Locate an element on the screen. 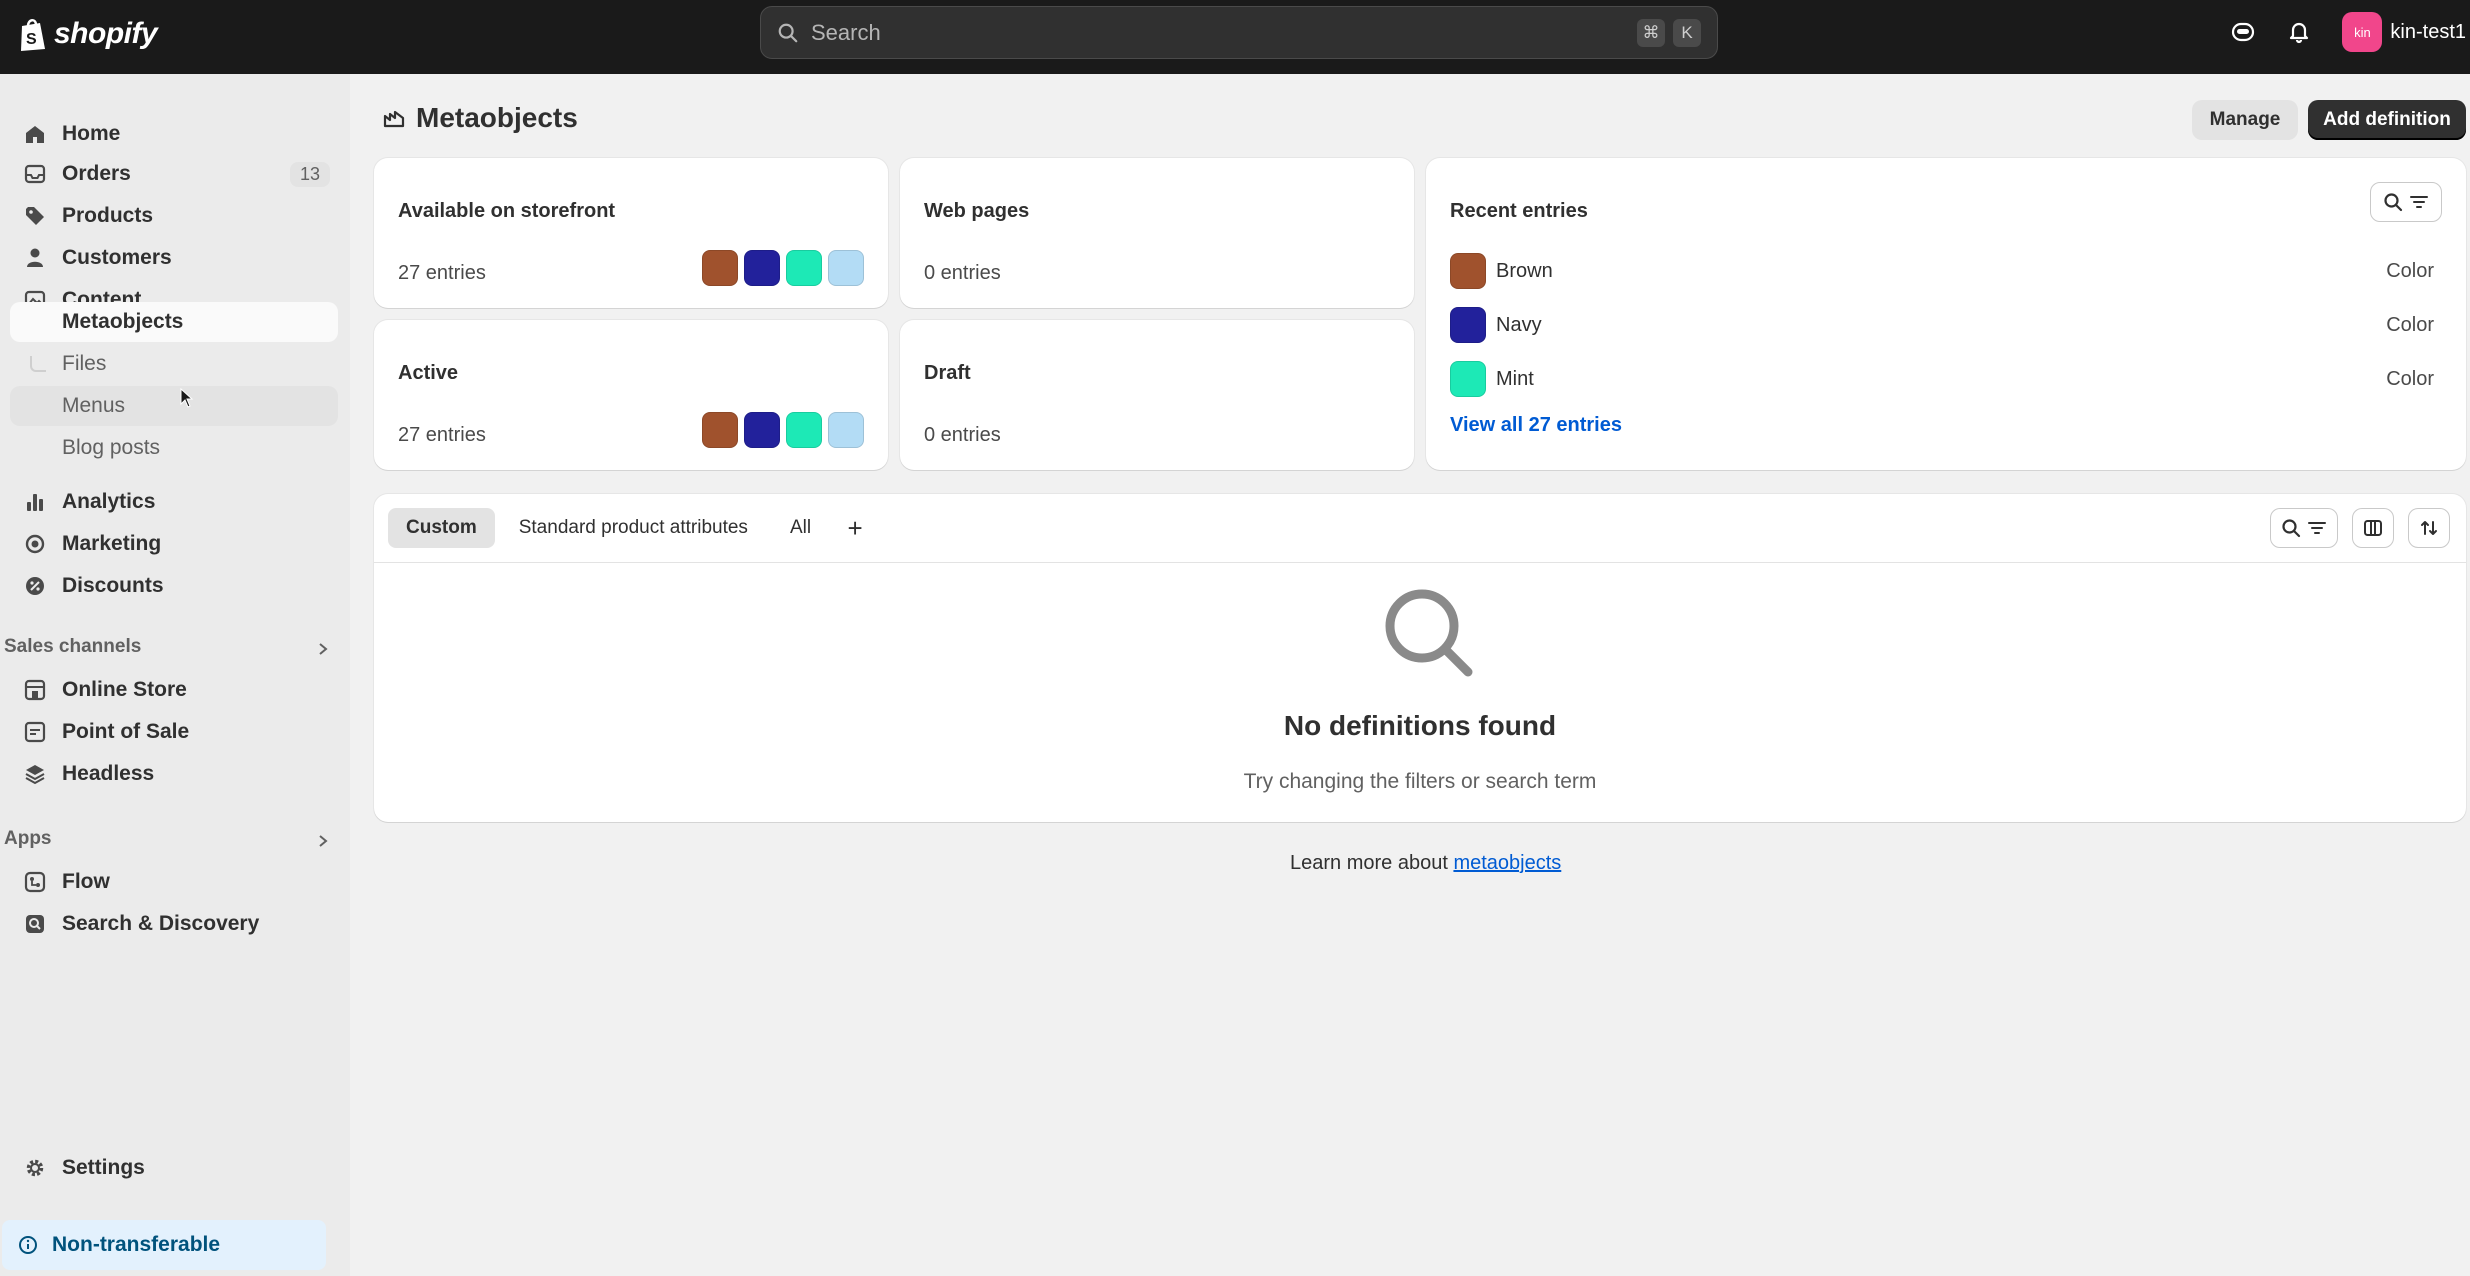 Image resolution: width=2470 pixels, height=1276 pixels. sidebar-item-label: Analytics is located at coordinates (109, 501).